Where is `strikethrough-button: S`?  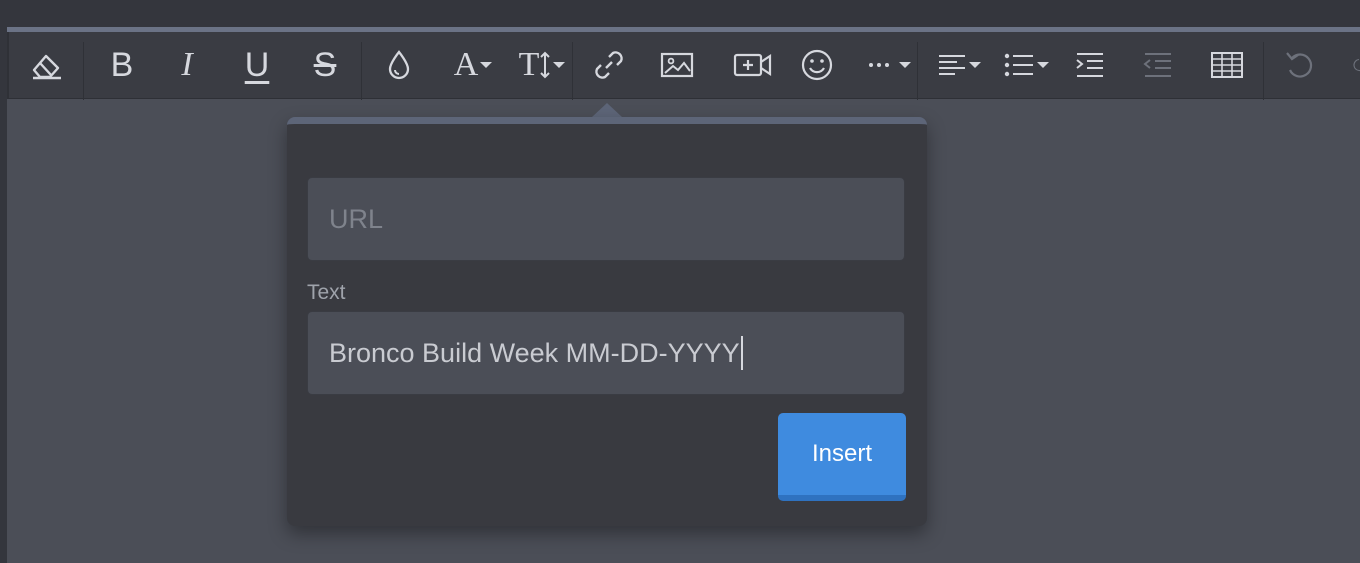
strikethrough-button: S is located at coordinates (325, 65).